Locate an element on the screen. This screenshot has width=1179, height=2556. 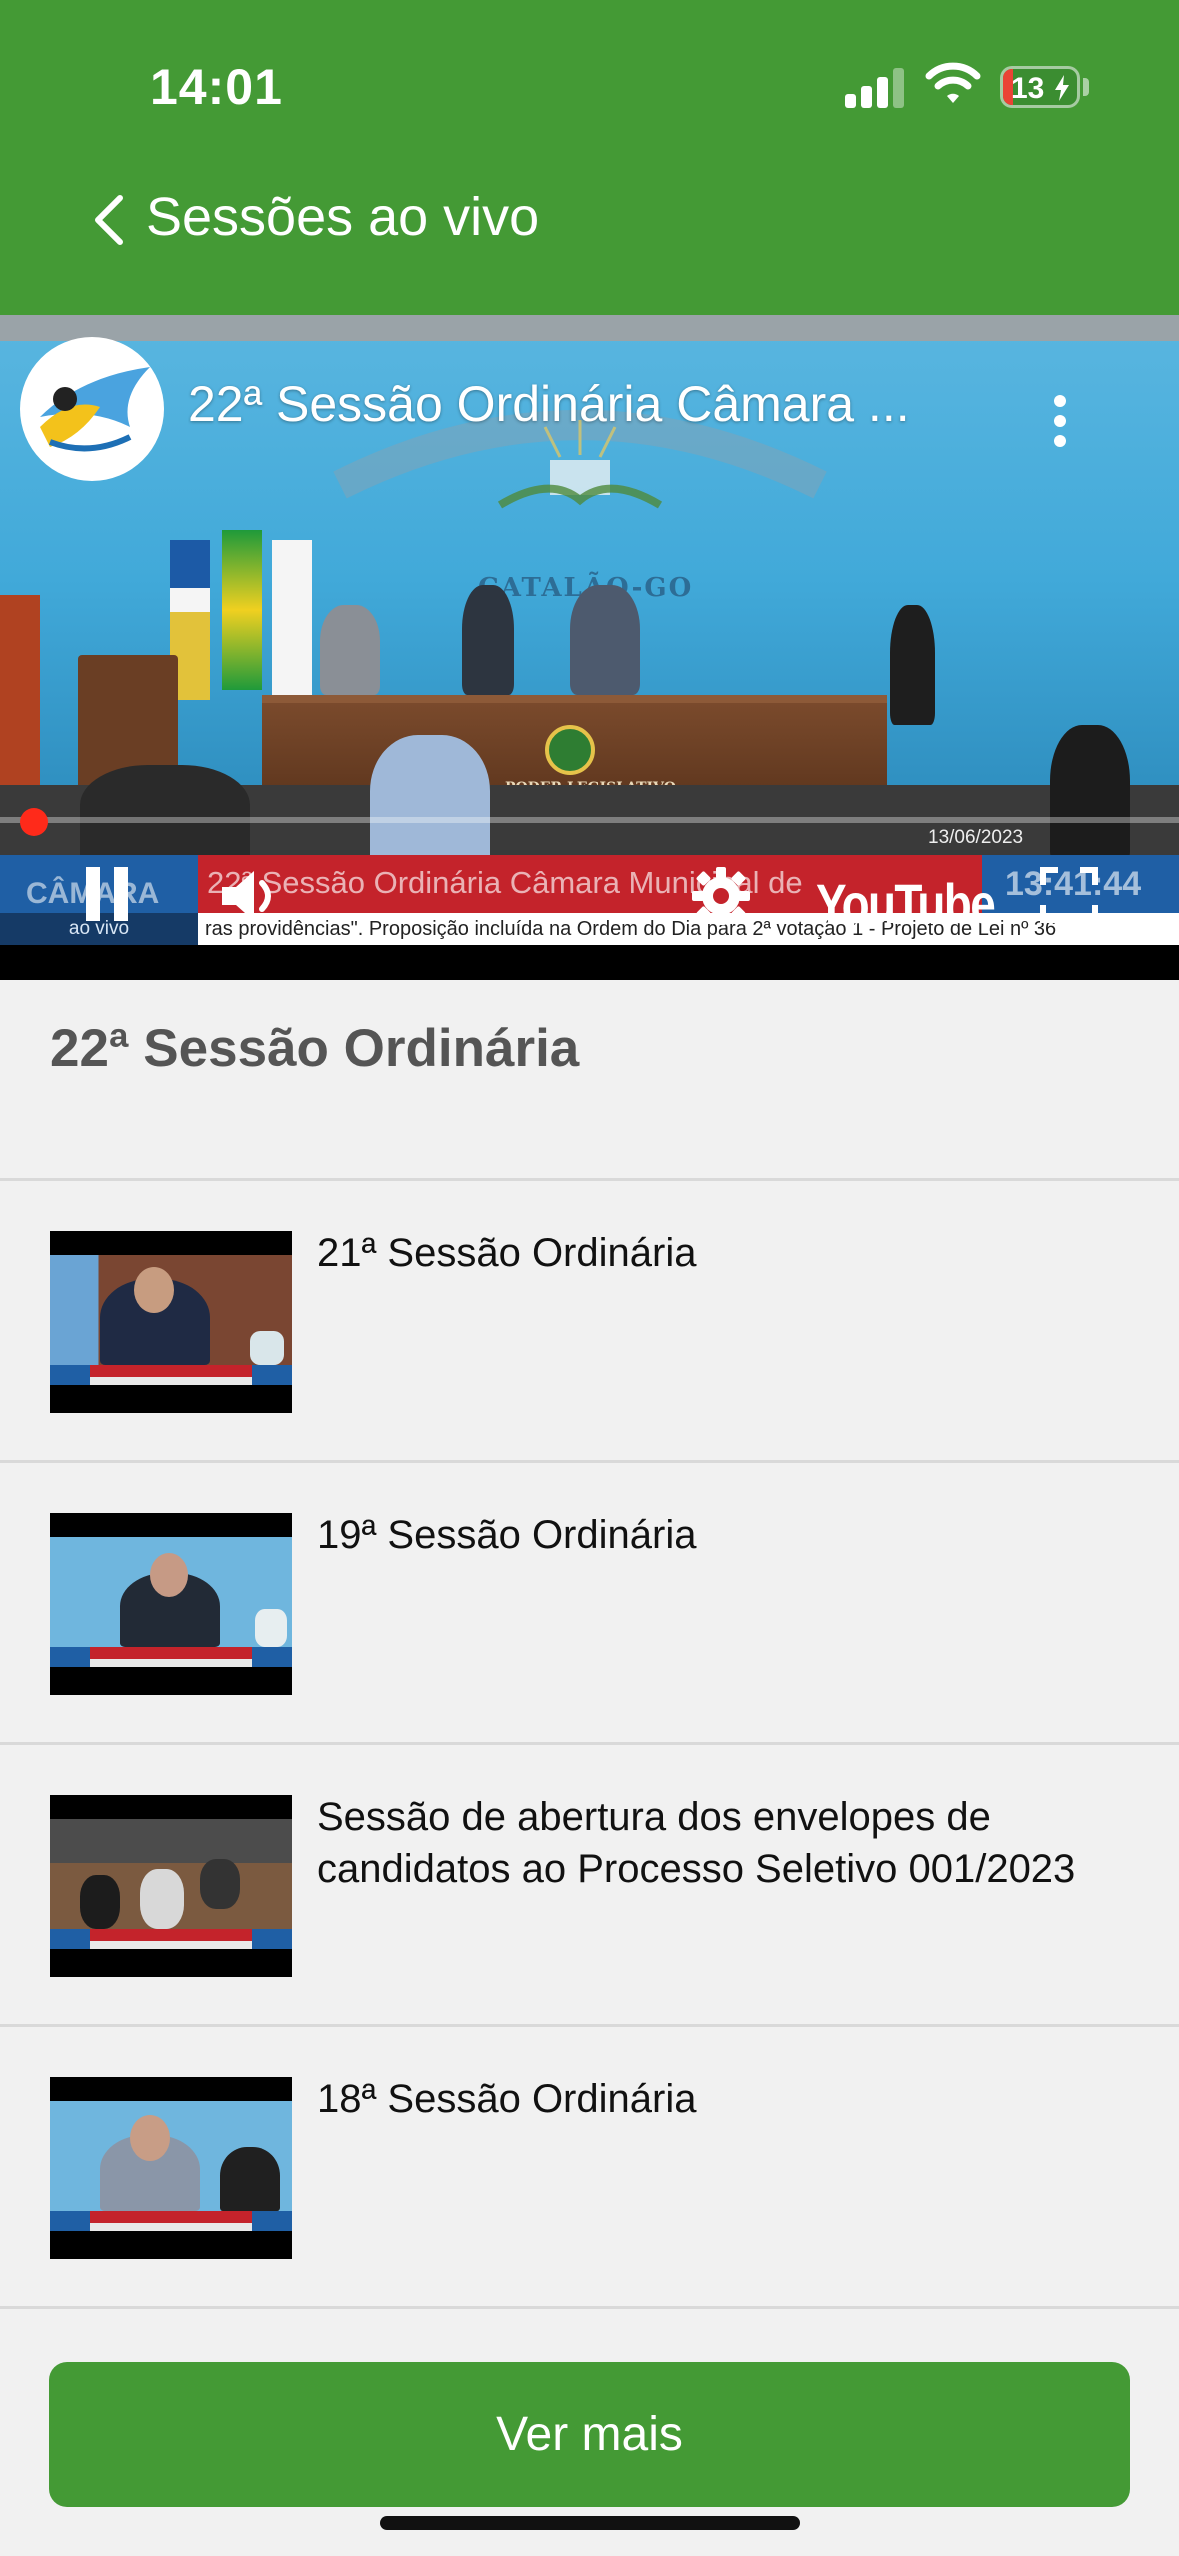
video-bottom-edge is located at coordinates (589, 962).